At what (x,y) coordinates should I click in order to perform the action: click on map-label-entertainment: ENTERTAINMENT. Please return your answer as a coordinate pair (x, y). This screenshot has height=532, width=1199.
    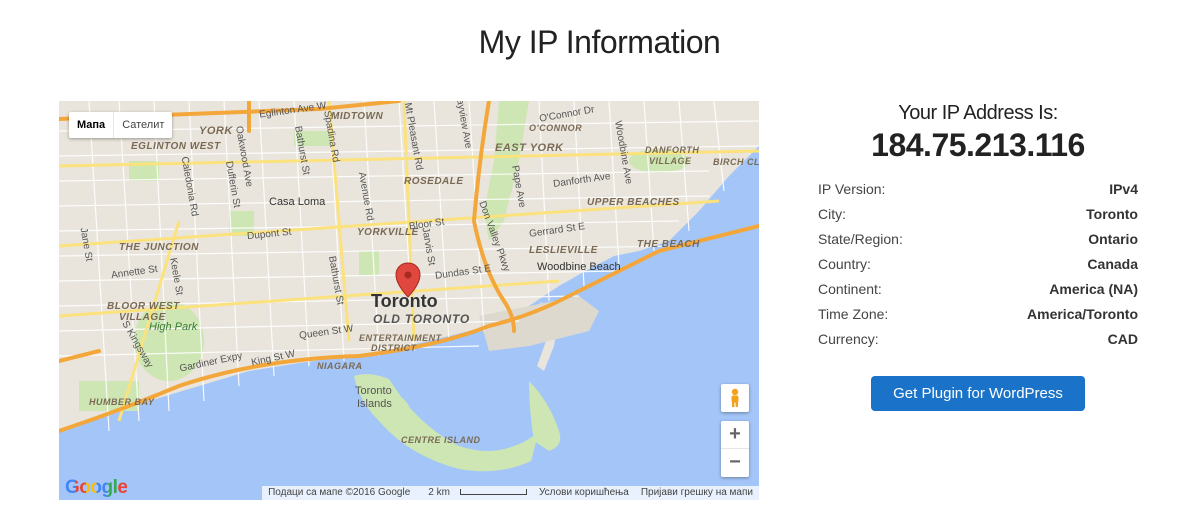
    Looking at the image, I should click on (400, 338).